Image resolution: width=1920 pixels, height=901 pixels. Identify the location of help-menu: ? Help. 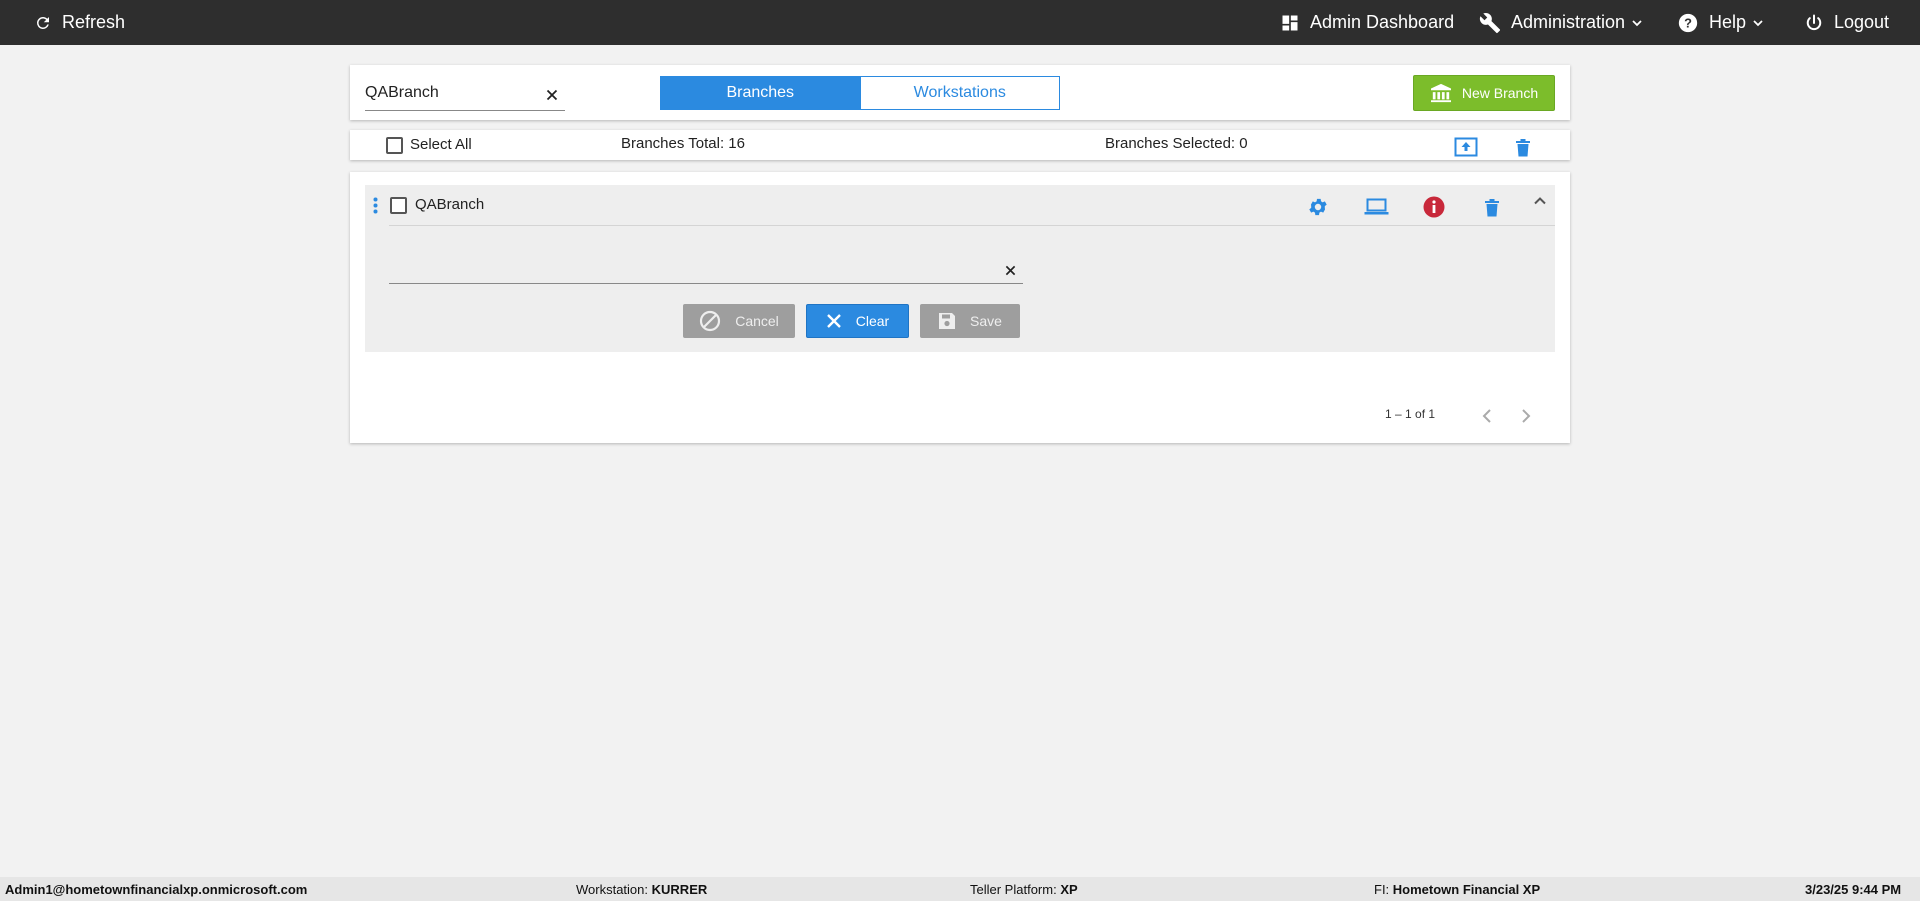
(1720, 22).